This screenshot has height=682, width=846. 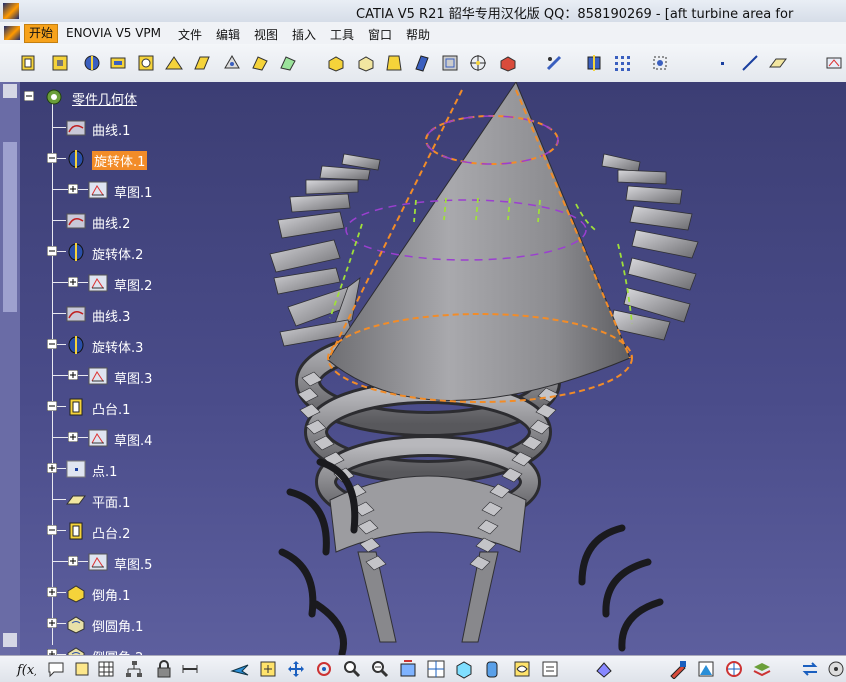 What do you see at coordinates (60, 63) in the screenshot?
I see `pocket-tool-icon` at bounding box center [60, 63].